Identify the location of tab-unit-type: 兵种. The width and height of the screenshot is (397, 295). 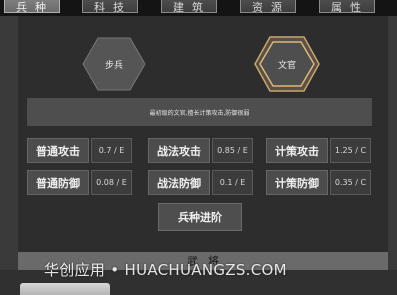
(32, 6).